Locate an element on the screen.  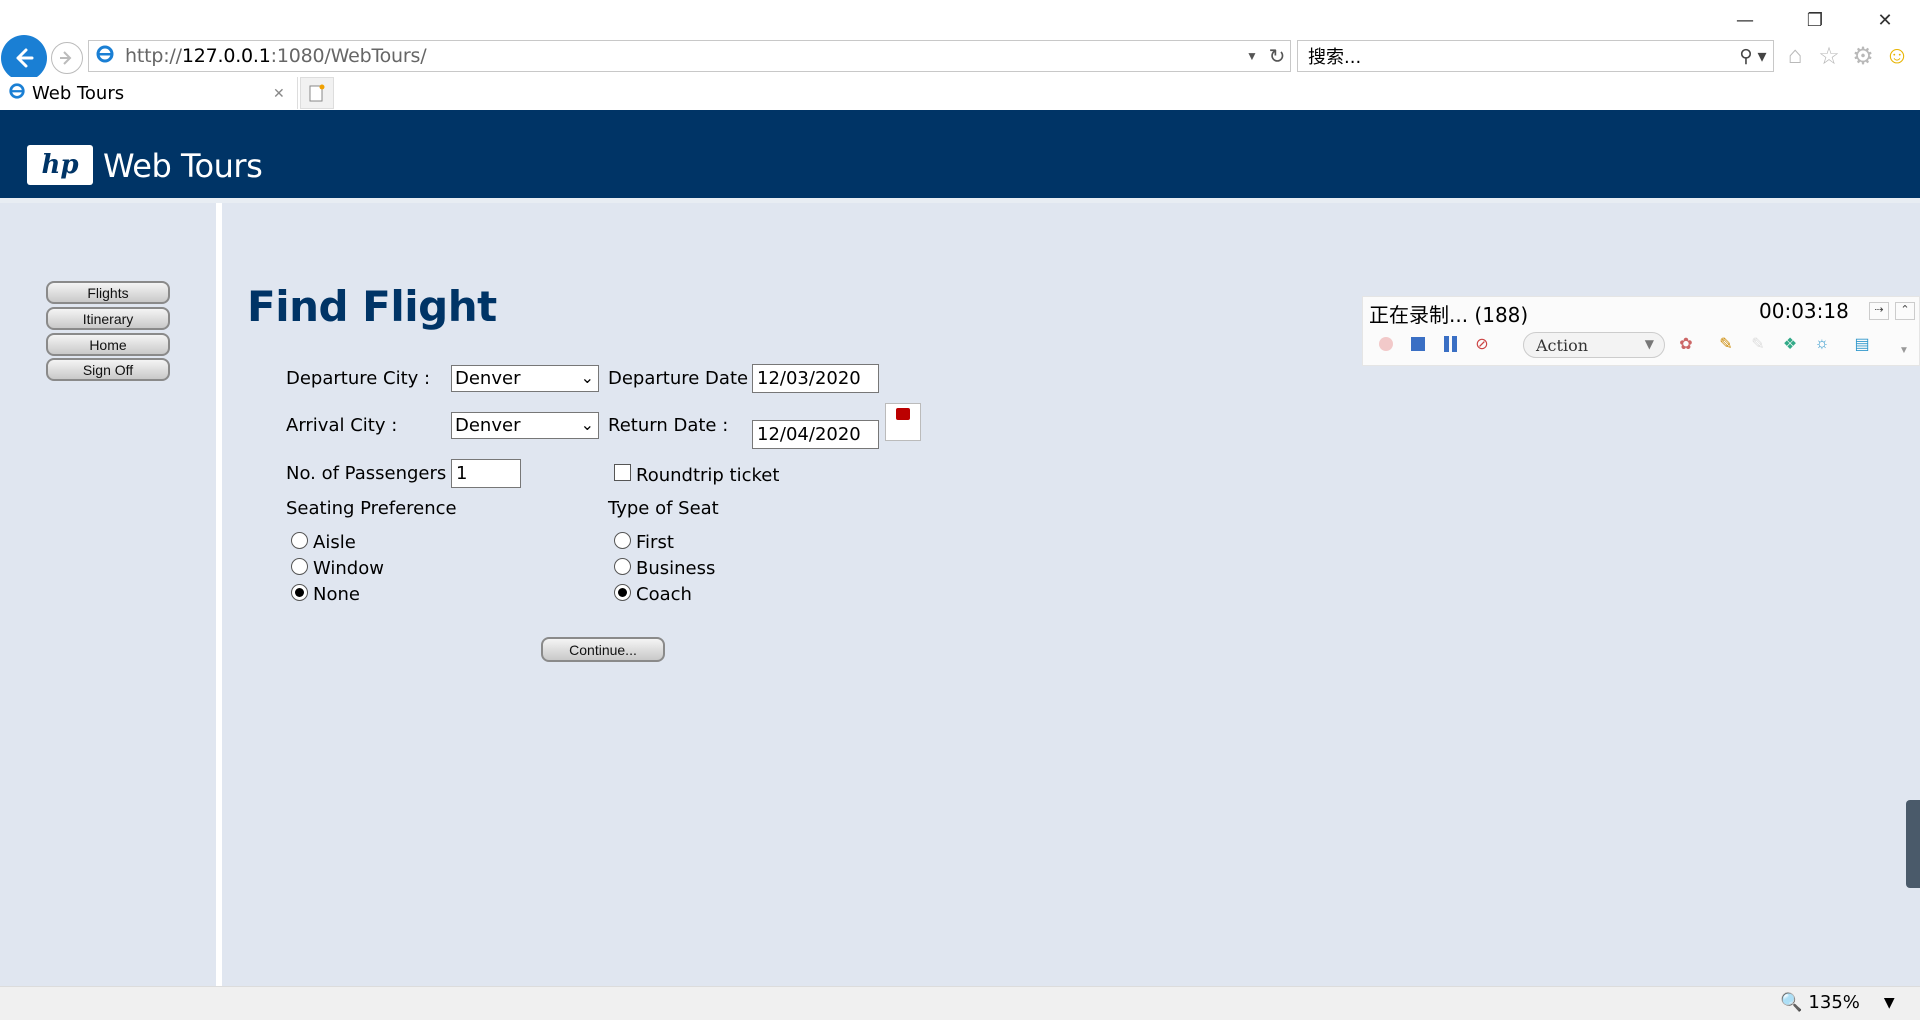
address-bar: http://127.0.0.1:1080/WebTours/ ▼ ↻ is located at coordinates (689, 56).